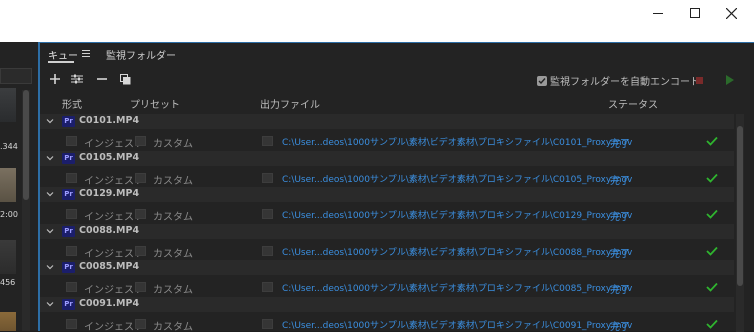  I want to click on column-format: 形式, so click(72, 103).